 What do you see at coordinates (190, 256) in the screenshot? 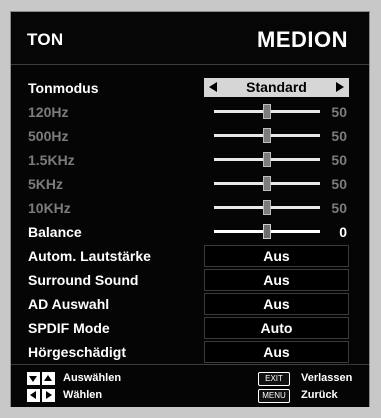
I see `setting-row-autom-lautstaerke: Autom. Lautstärke Aus` at bounding box center [190, 256].